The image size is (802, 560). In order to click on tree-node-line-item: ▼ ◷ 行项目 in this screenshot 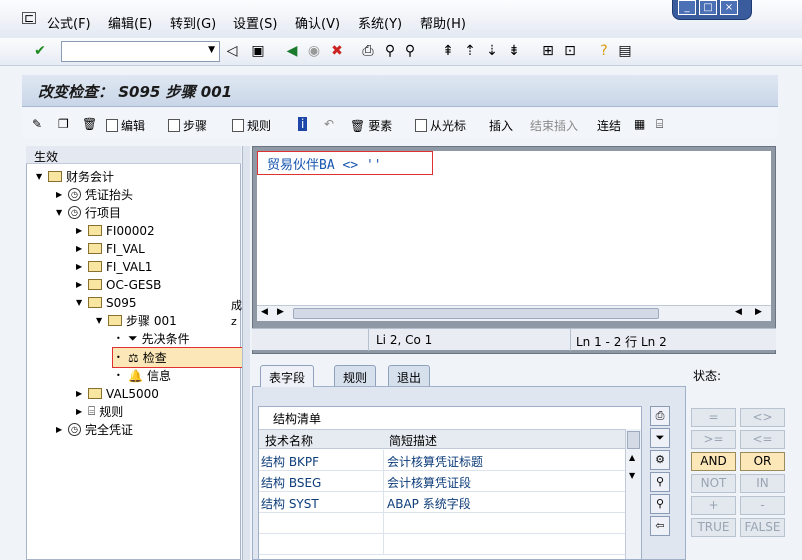, I will do `click(88, 212)`.